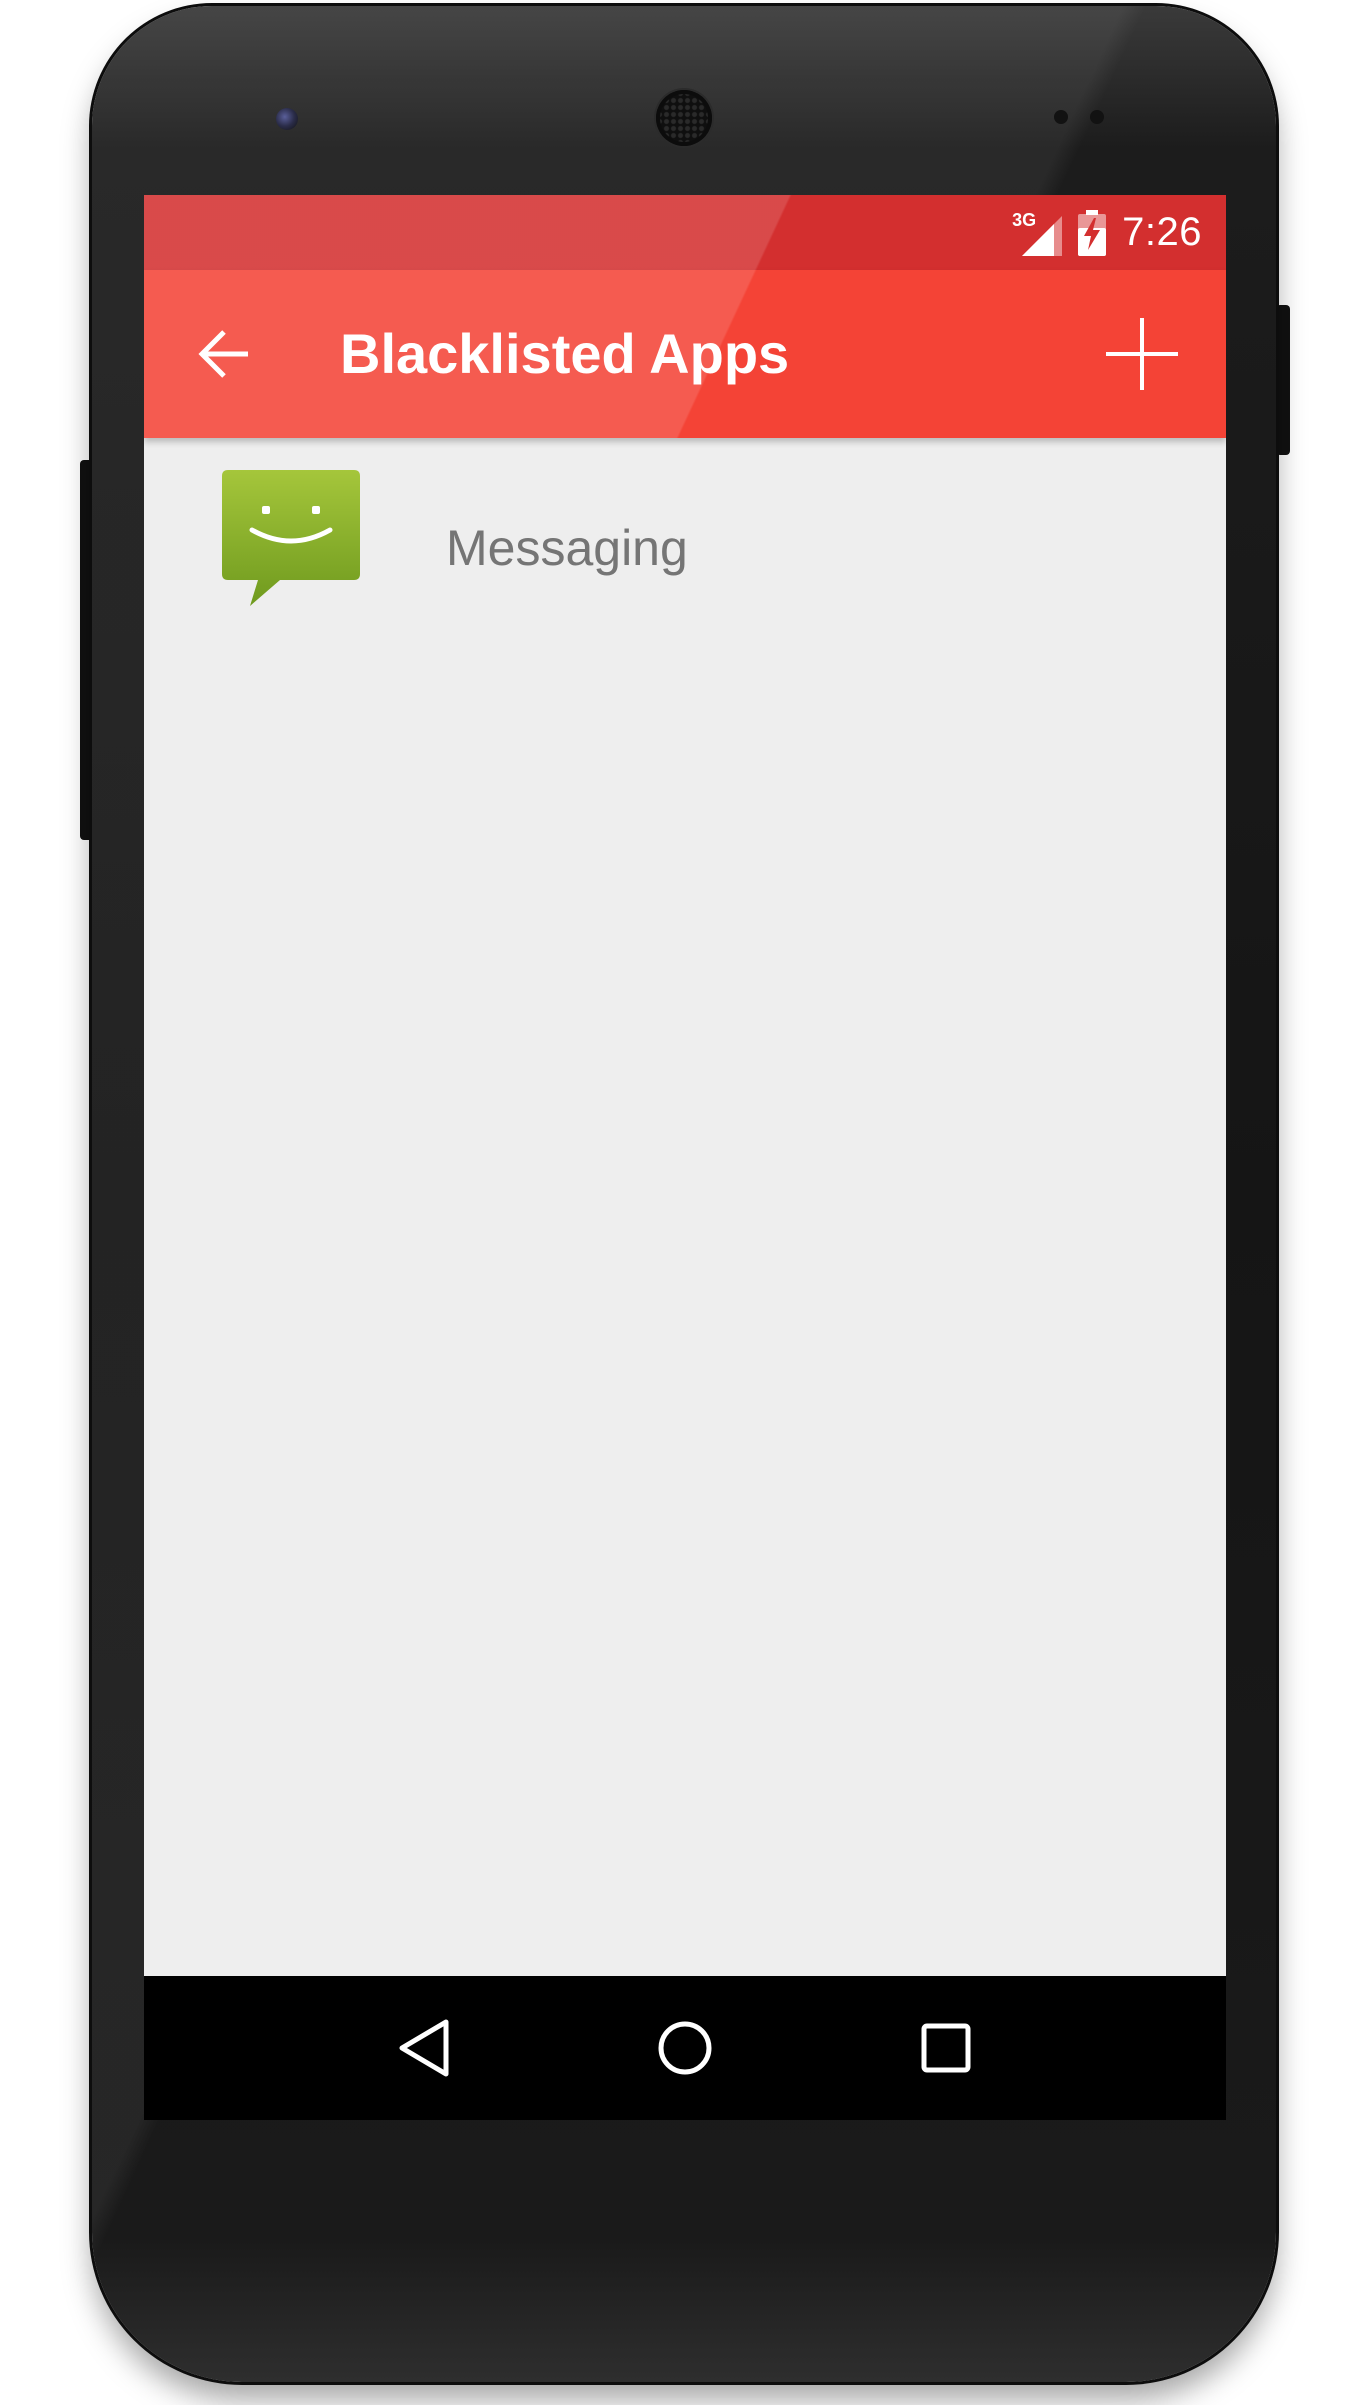  I want to click on signal-icon, so click(1042, 235).